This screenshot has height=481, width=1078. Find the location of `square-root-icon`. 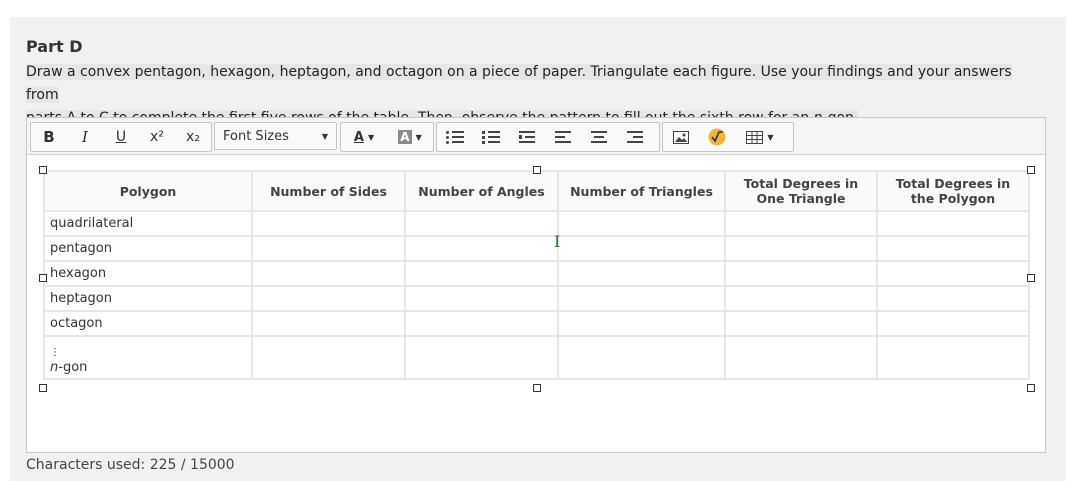

square-root-icon is located at coordinates (717, 137).